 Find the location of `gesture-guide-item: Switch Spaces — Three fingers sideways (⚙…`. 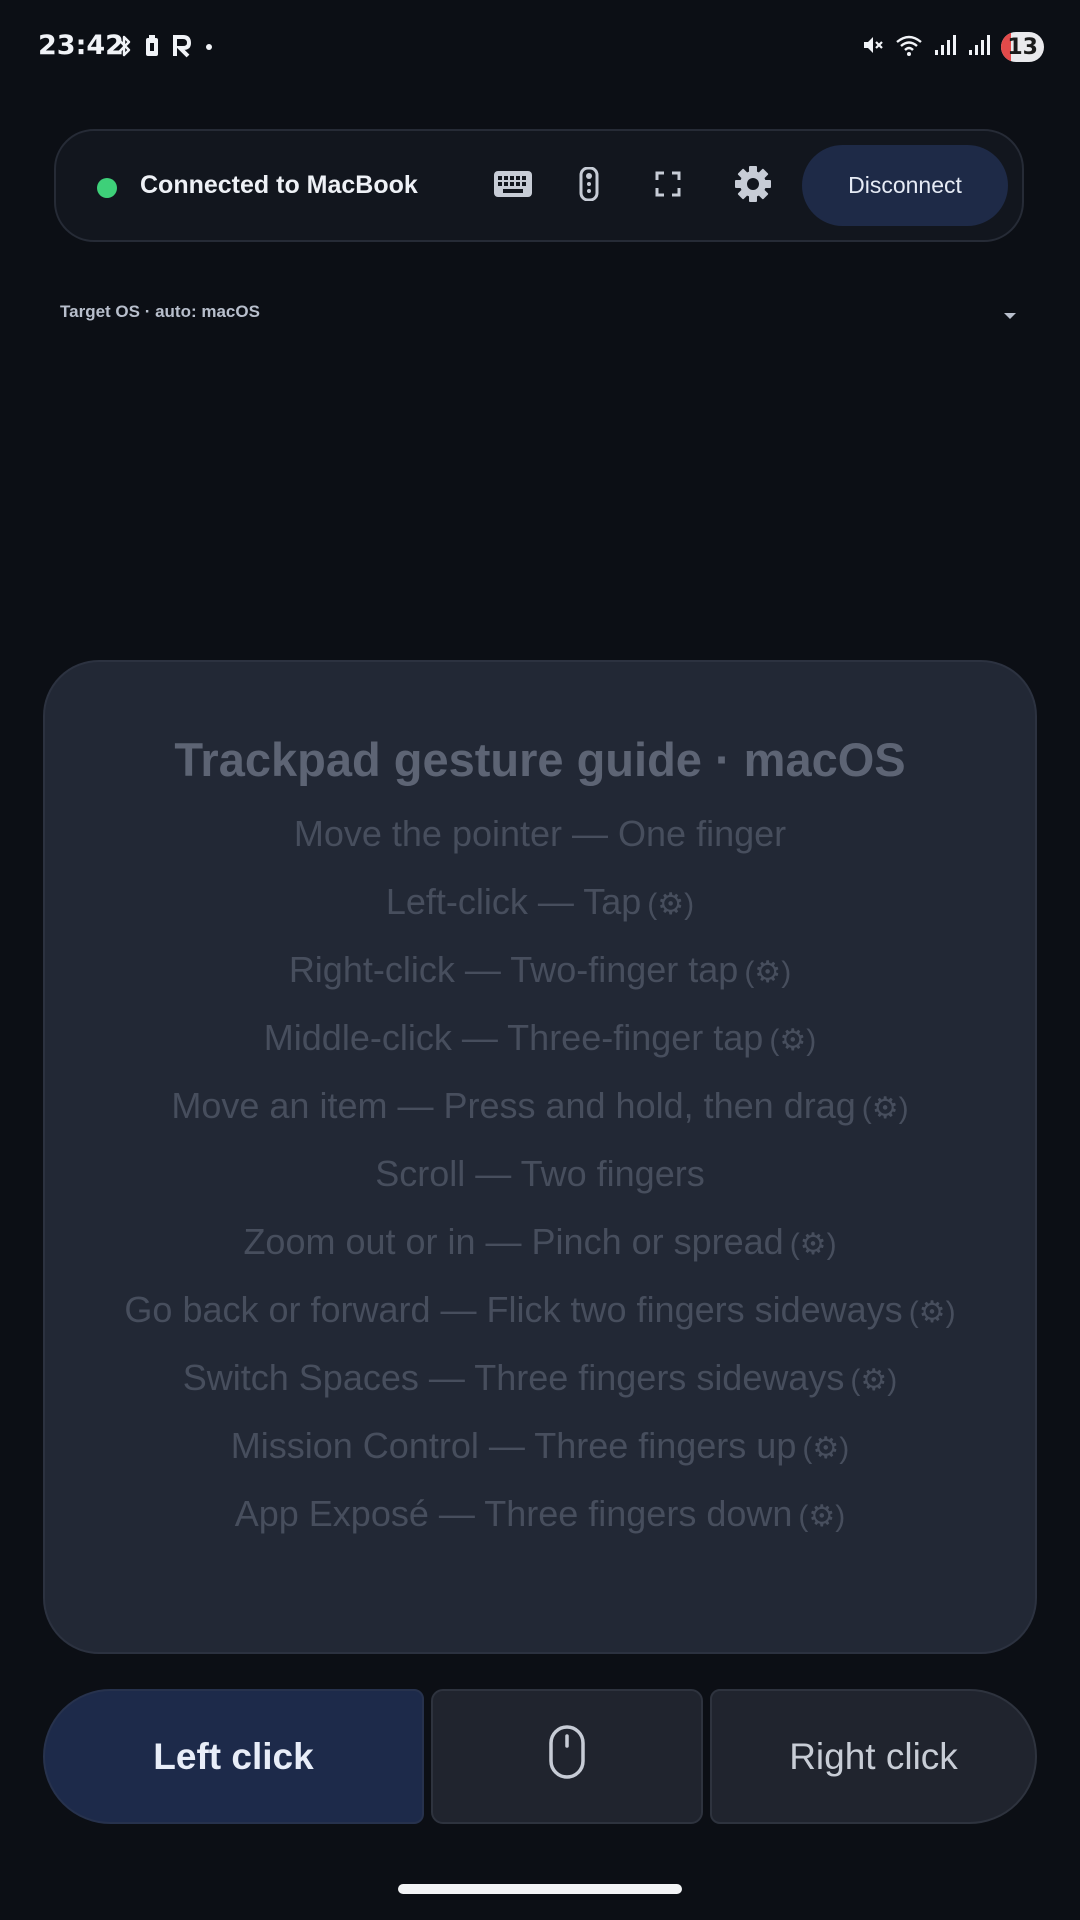

gesture-guide-item: Switch Spaces — Three fingers sideways (⚙… is located at coordinates (540, 1378).